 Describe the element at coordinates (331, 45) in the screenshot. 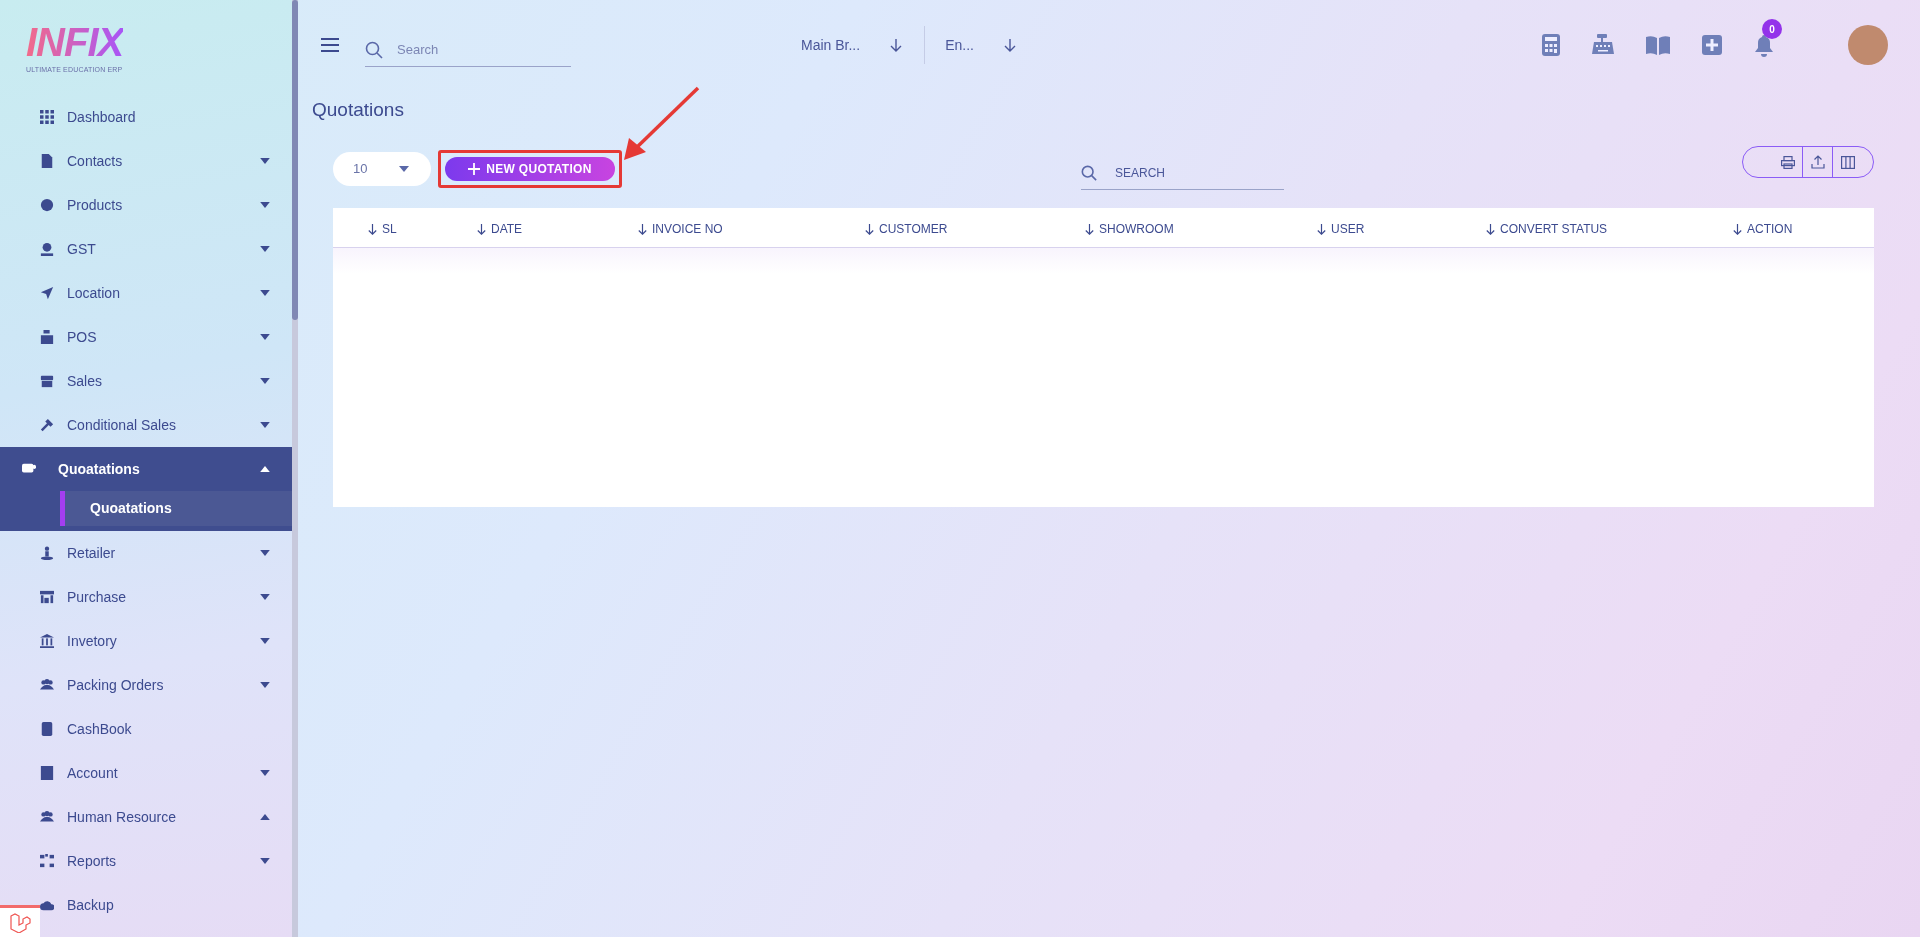

I see `menu-button` at that location.